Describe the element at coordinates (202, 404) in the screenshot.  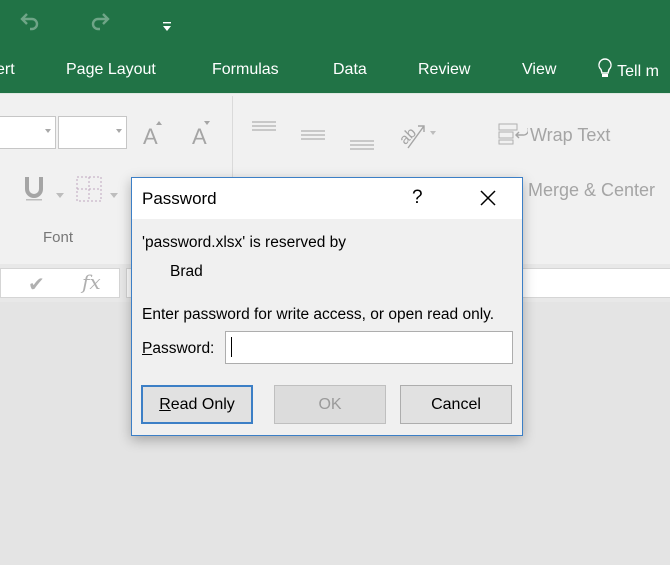
I see `read-only-label: ead Only` at that location.